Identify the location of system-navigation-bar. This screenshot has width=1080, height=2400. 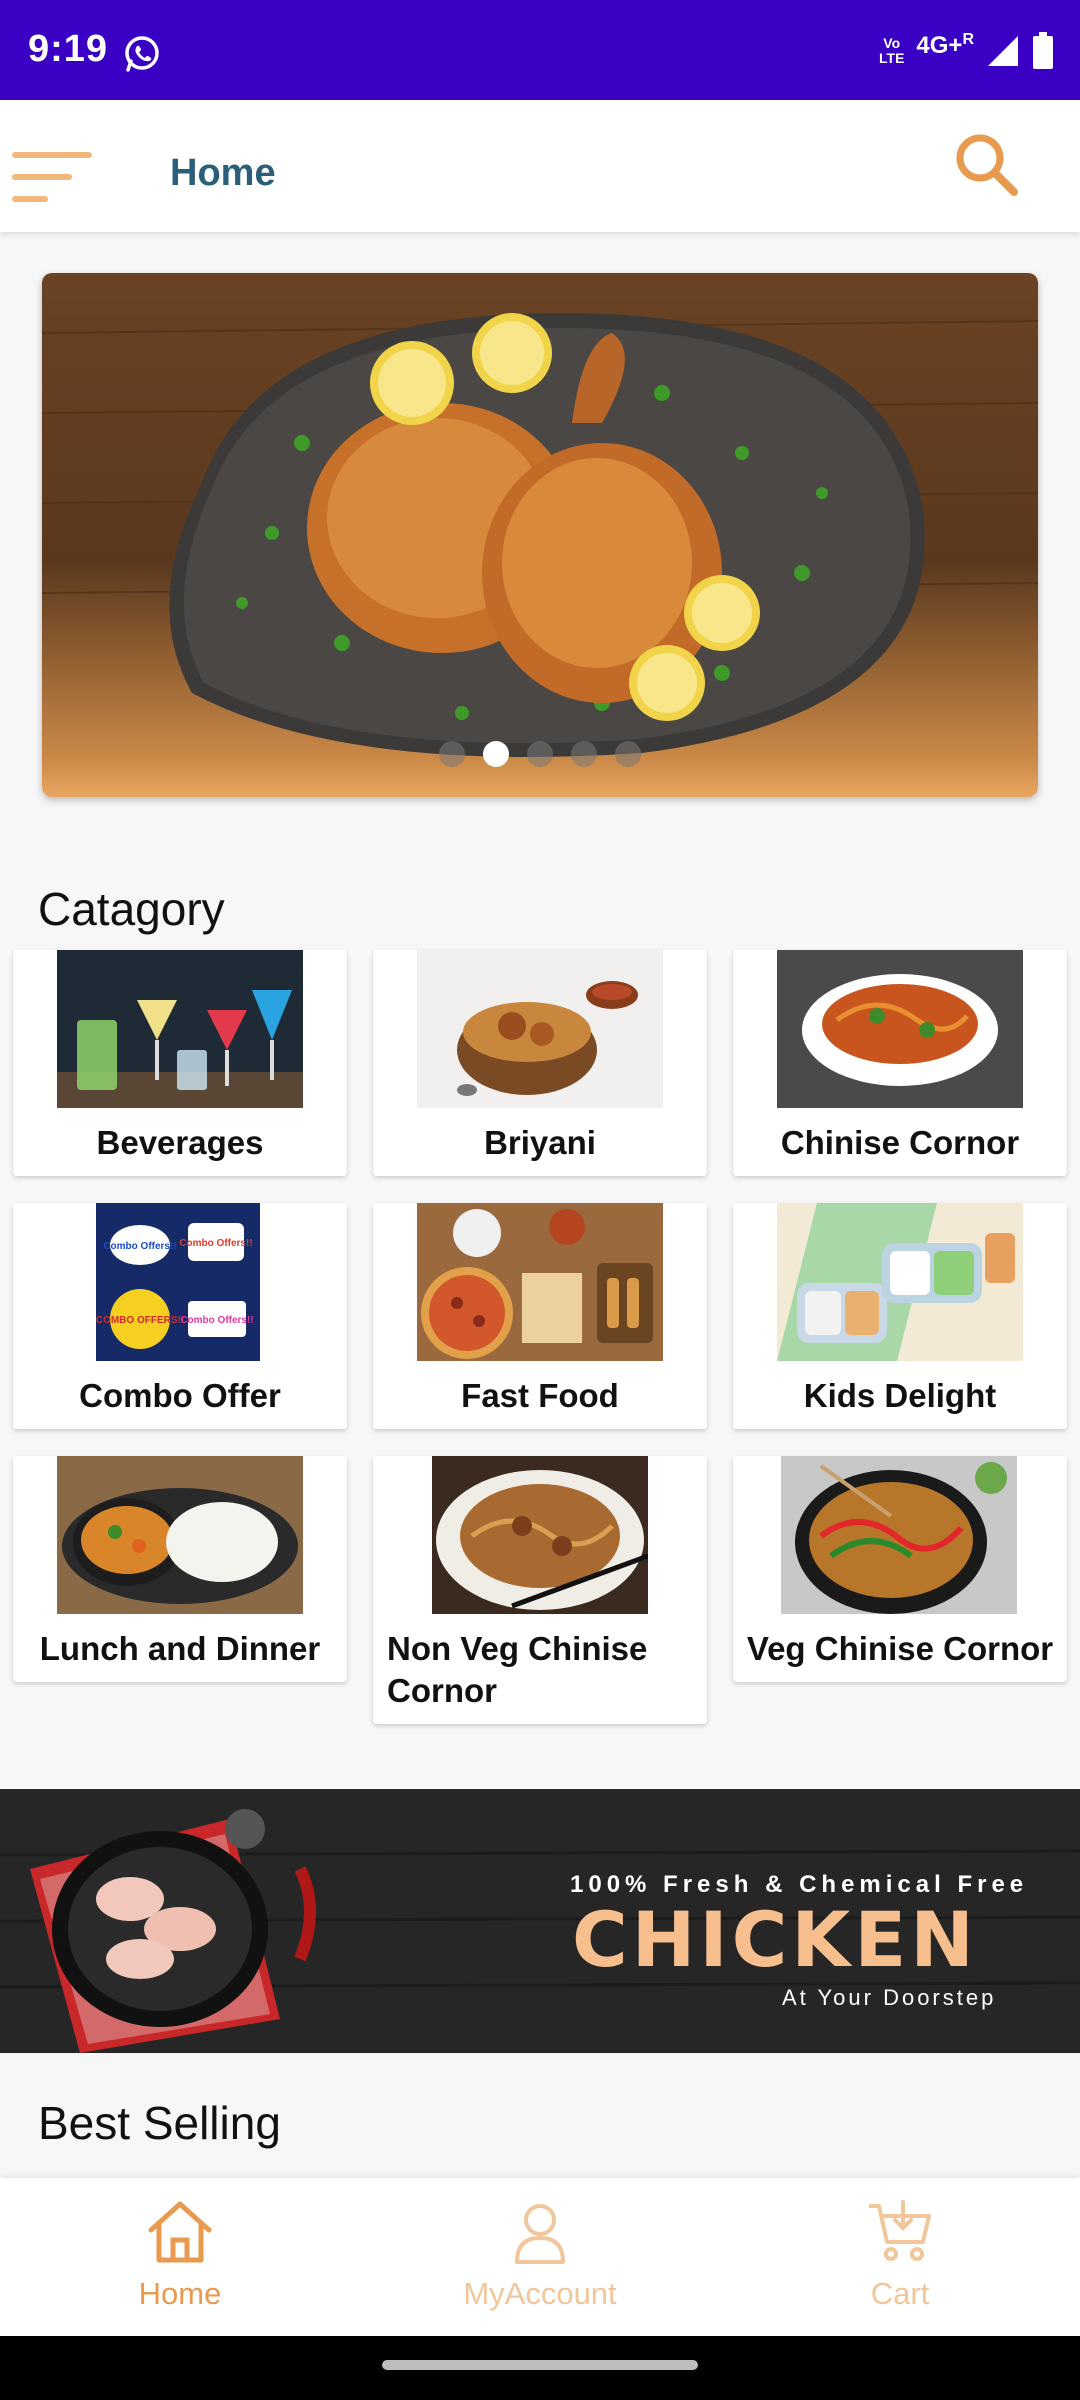
(540, 2368).